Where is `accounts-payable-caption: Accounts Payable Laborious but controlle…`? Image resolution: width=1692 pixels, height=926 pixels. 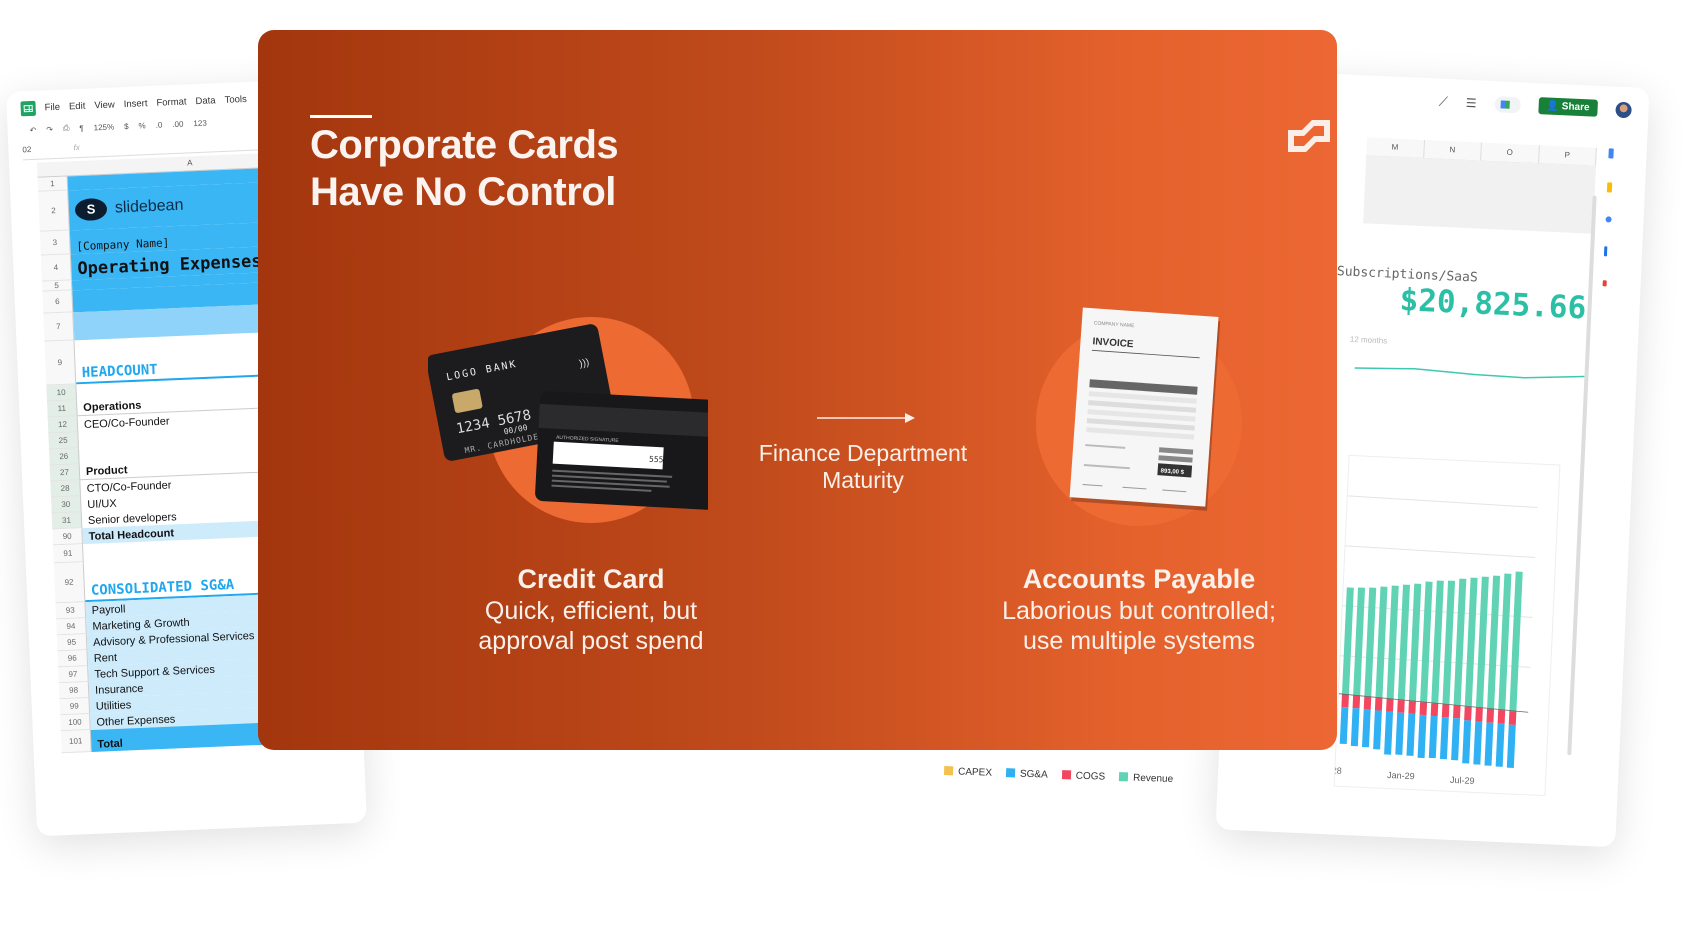
accounts-payable-caption: Accounts Payable Laborious but controlle… is located at coordinates (1133, 610).